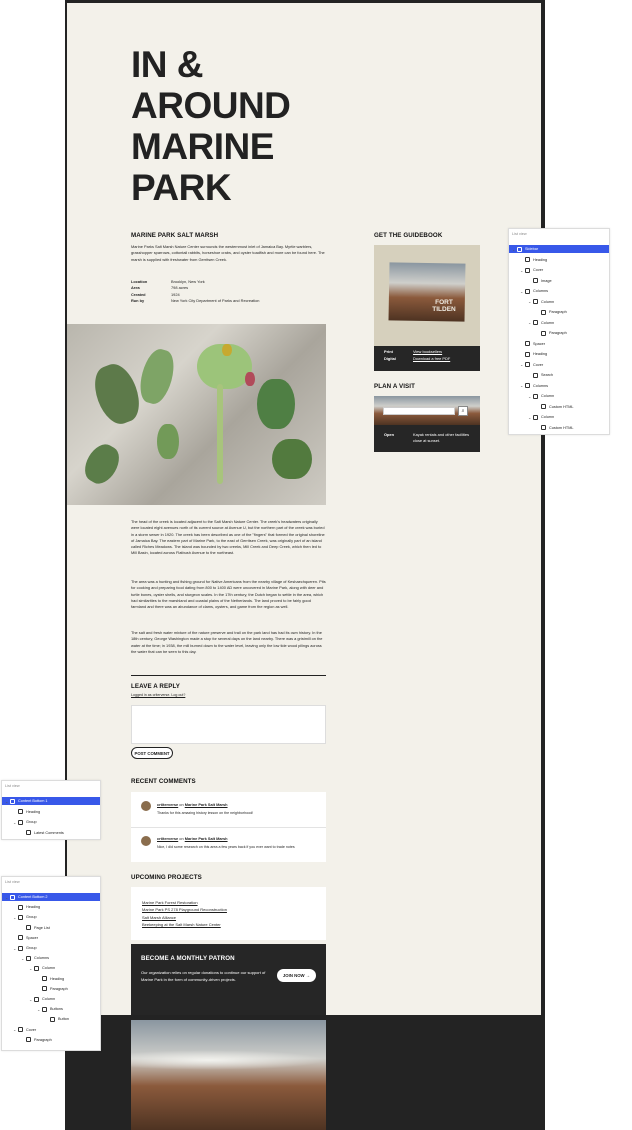  Describe the element at coordinates (546, 280) in the screenshot. I see `list-view-row-label: Image` at that location.